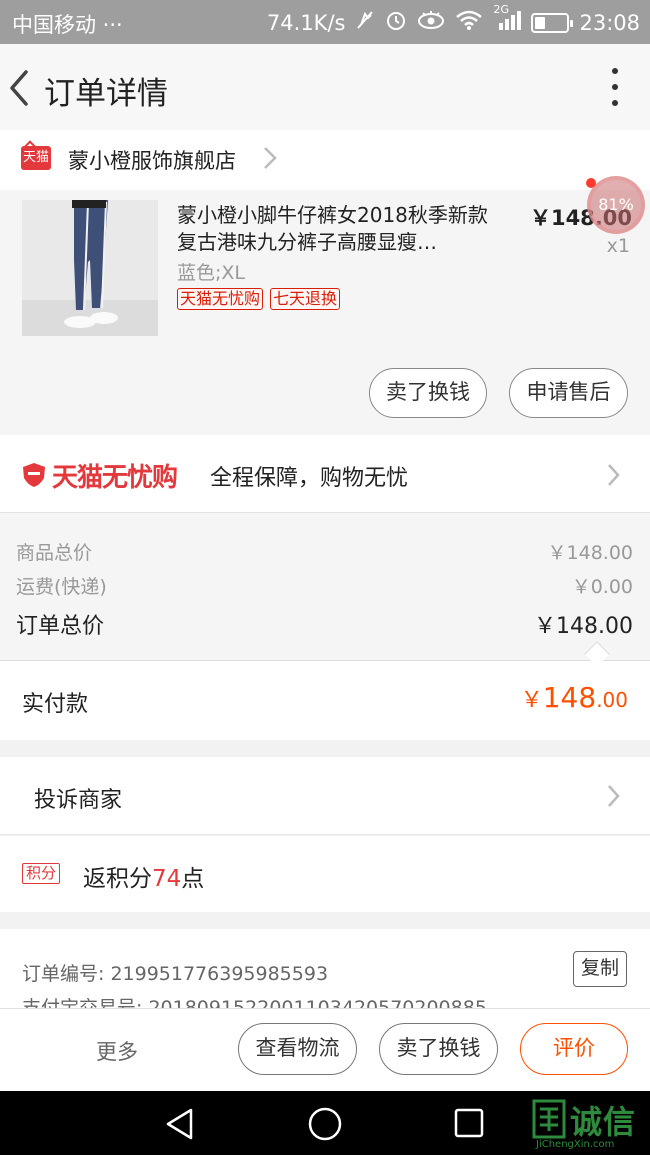 The width and height of the screenshot is (650, 1155). Describe the element at coordinates (55, 704) in the screenshot. I see `amount-paid-label: 实付款` at that location.